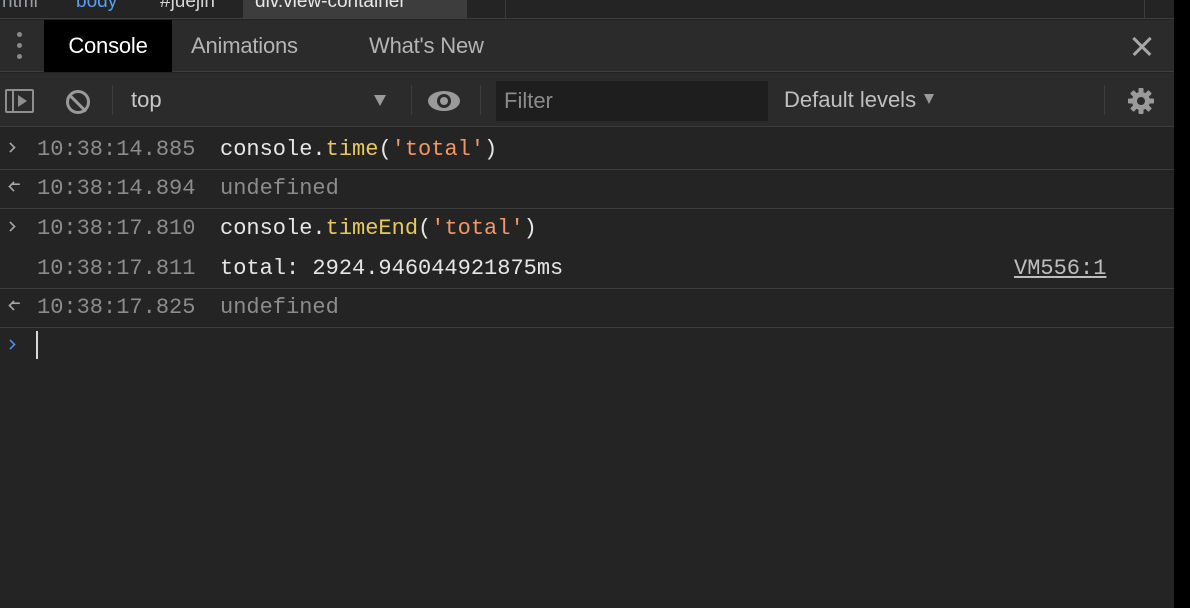 The height and width of the screenshot is (608, 1190). Describe the element at coordinates (20, 5) in the screenshot. I see `breadcrumb-html: html` at that location.